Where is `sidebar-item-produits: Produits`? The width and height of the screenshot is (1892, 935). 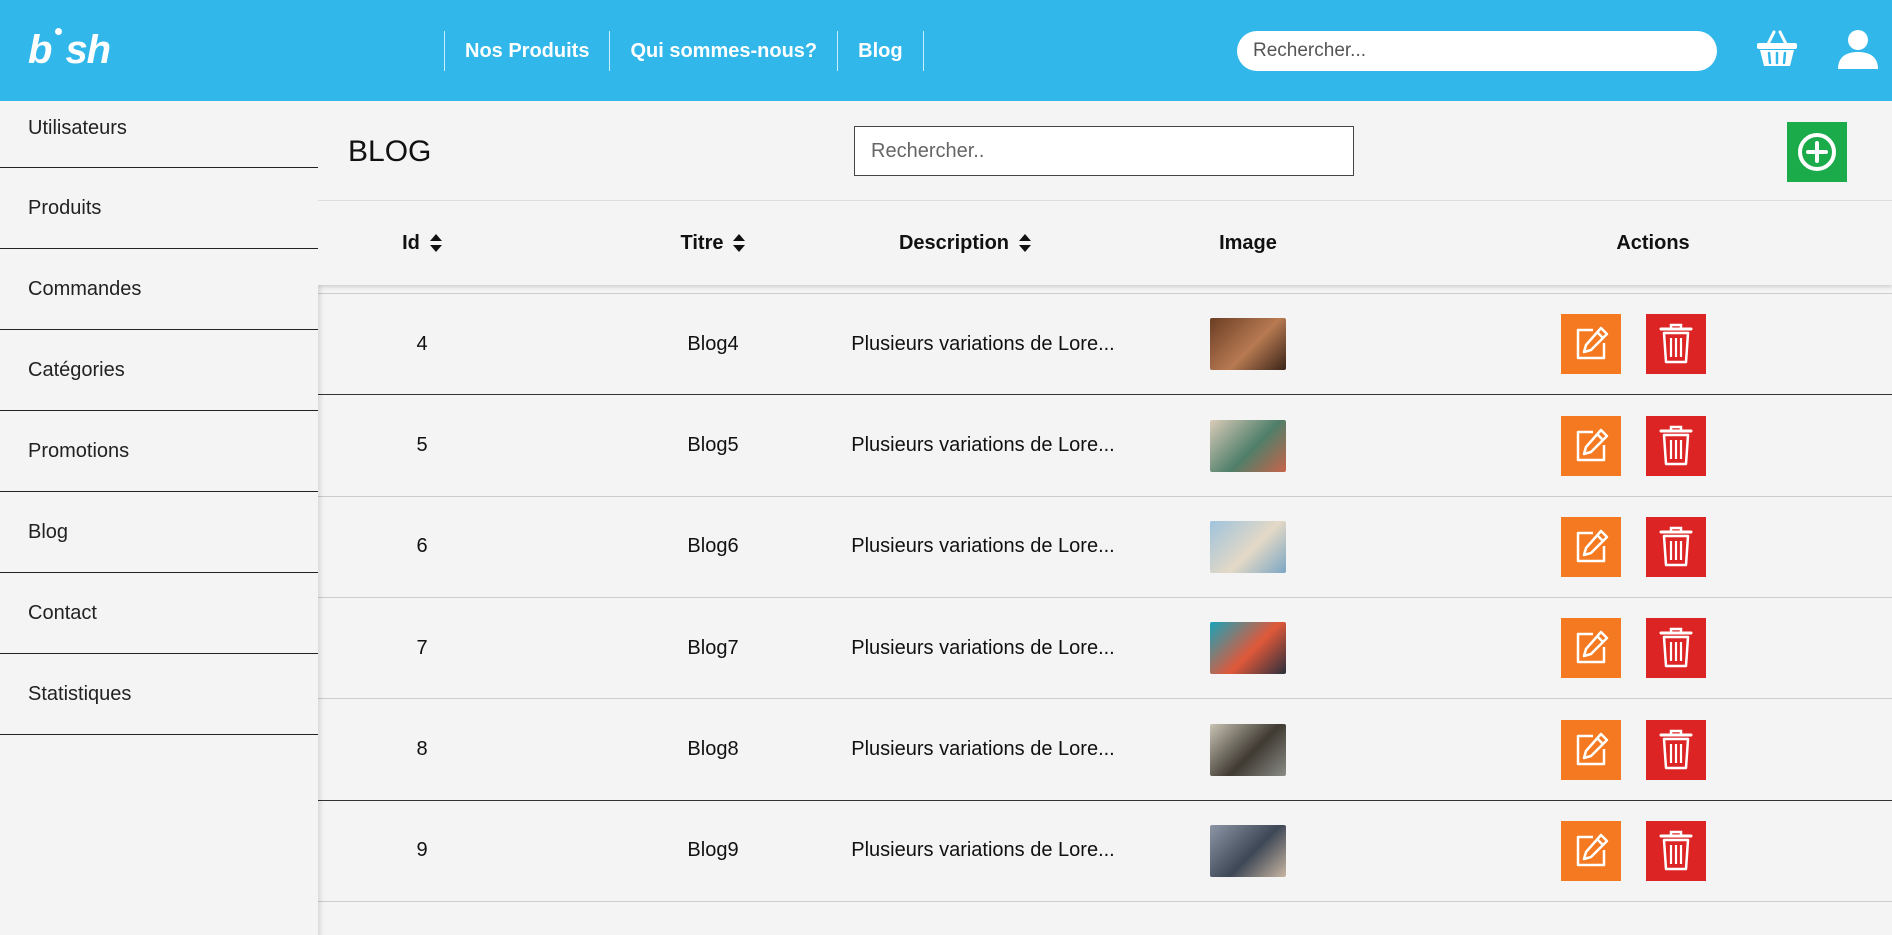 sidebar-item-produits: Produits is located at coordinates (159, 208).